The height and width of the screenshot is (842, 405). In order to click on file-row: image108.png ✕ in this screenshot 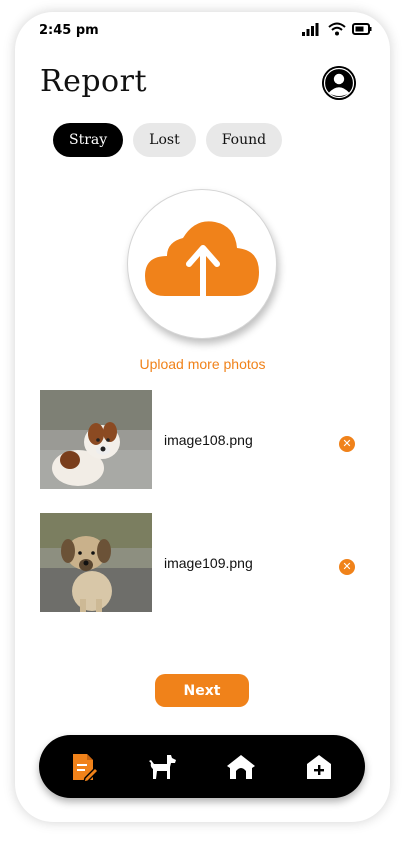, I will do `click(200, 440)`.